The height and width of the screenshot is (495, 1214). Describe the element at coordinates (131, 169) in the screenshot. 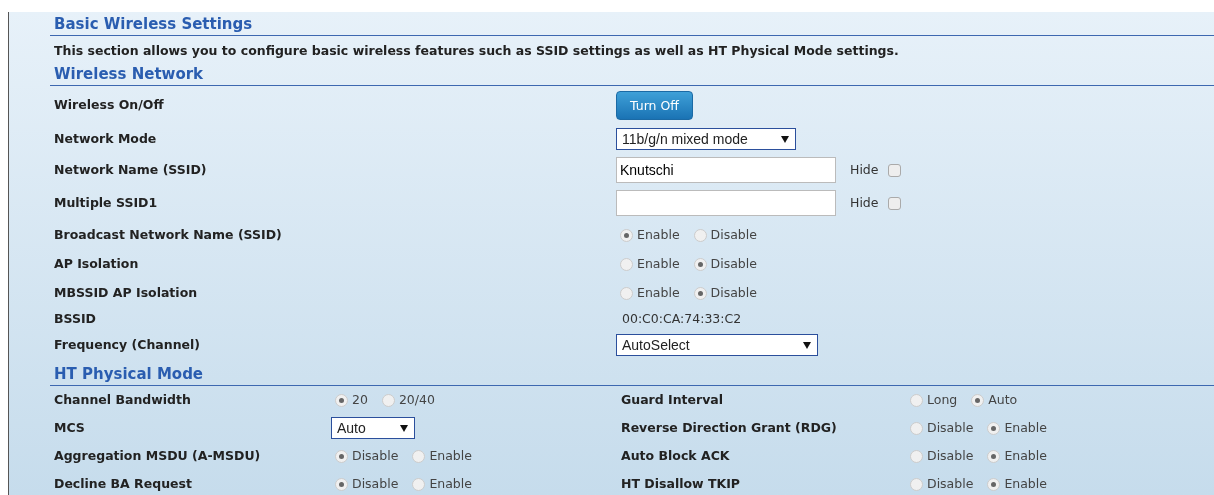

I see `field-label: Network Name (SSID)` at that location.